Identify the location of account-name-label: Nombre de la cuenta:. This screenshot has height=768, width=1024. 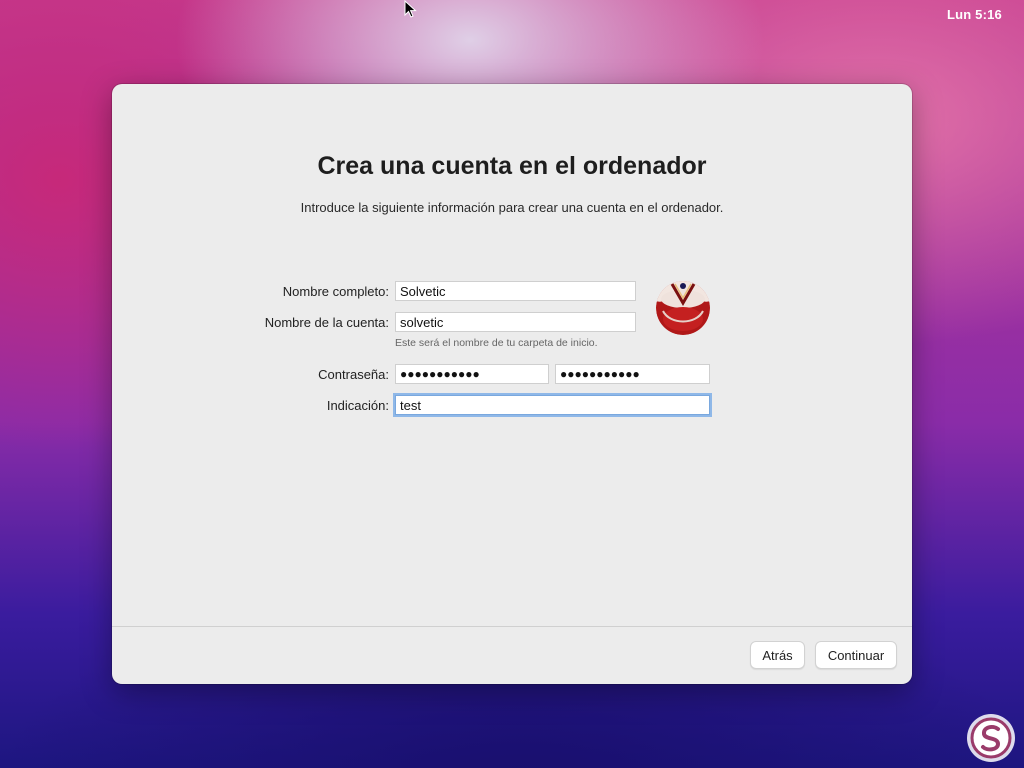
(326, 322).